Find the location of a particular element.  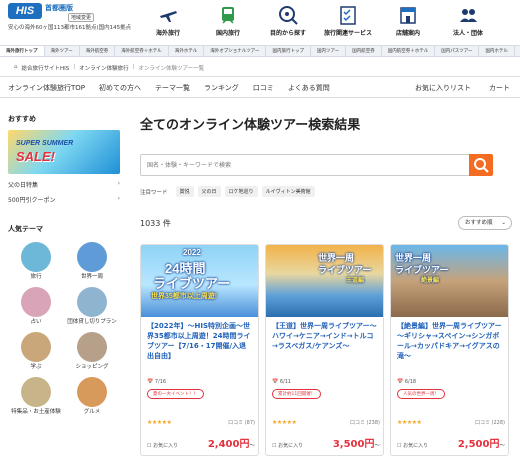

tour-price: 3,500円～ is located at coordinates (356, 444).